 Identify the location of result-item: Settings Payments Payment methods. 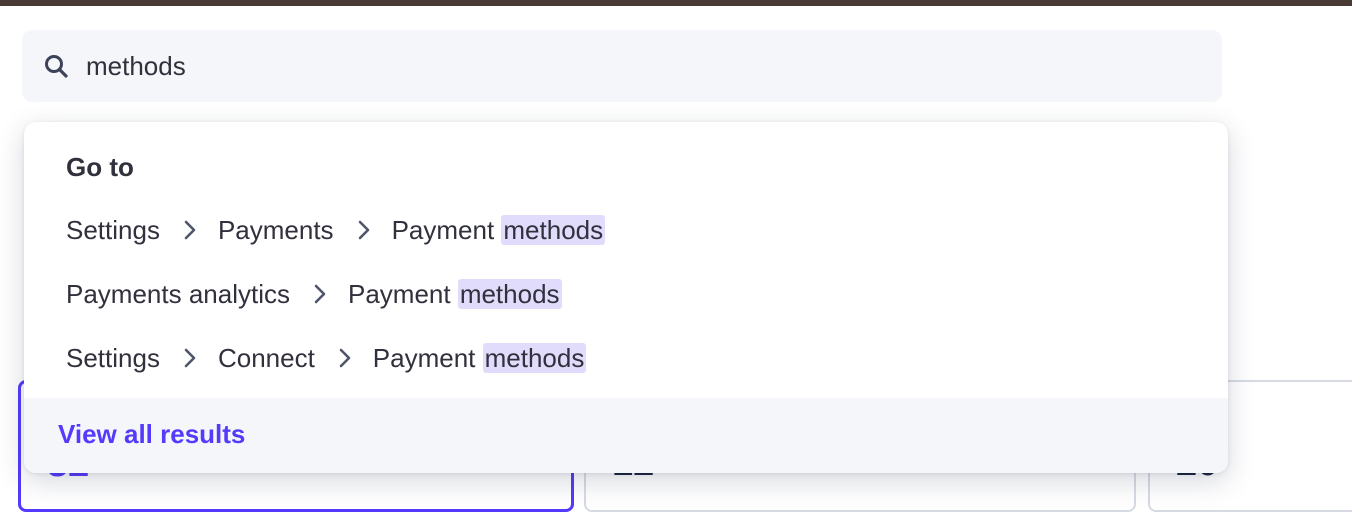
(336, 230).